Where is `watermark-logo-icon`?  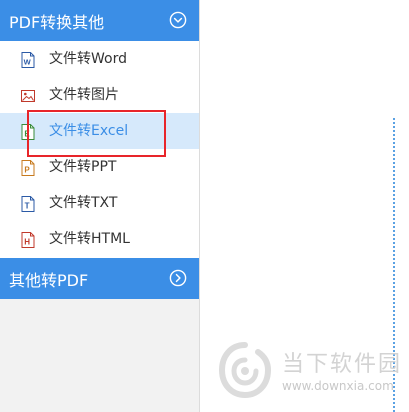 watermark-logo-icon is located at coordinates (245, 370).